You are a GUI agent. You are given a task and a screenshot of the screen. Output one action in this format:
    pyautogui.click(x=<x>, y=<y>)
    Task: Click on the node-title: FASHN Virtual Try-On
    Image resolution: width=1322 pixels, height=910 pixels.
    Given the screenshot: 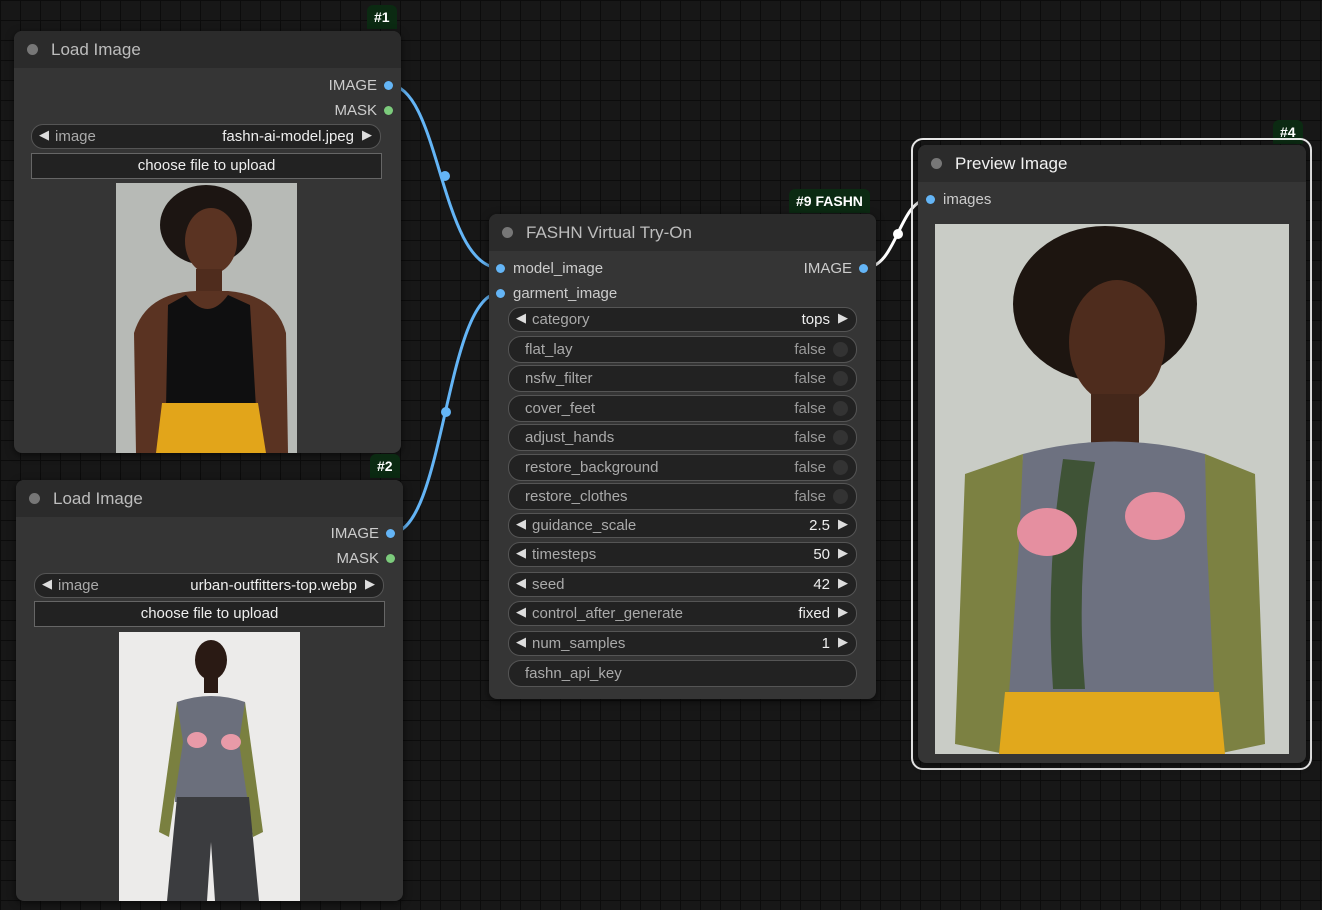 What is the action you would take?
    pyautogui.click(x=609, y=232)
    